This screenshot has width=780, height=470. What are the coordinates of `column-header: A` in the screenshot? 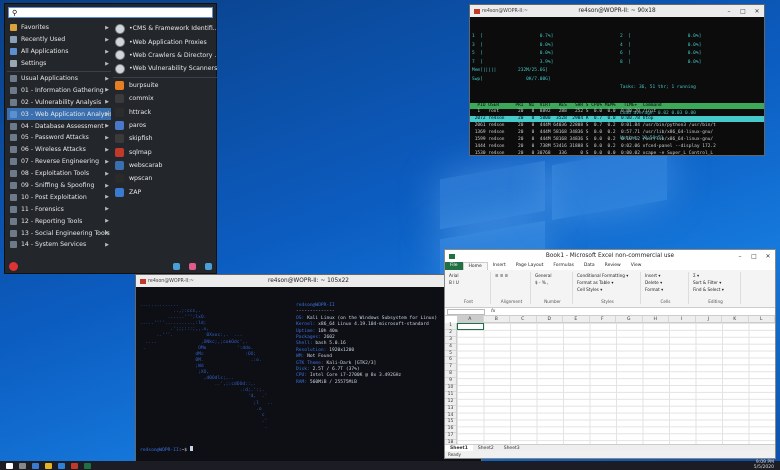 It's located at (470, 319).